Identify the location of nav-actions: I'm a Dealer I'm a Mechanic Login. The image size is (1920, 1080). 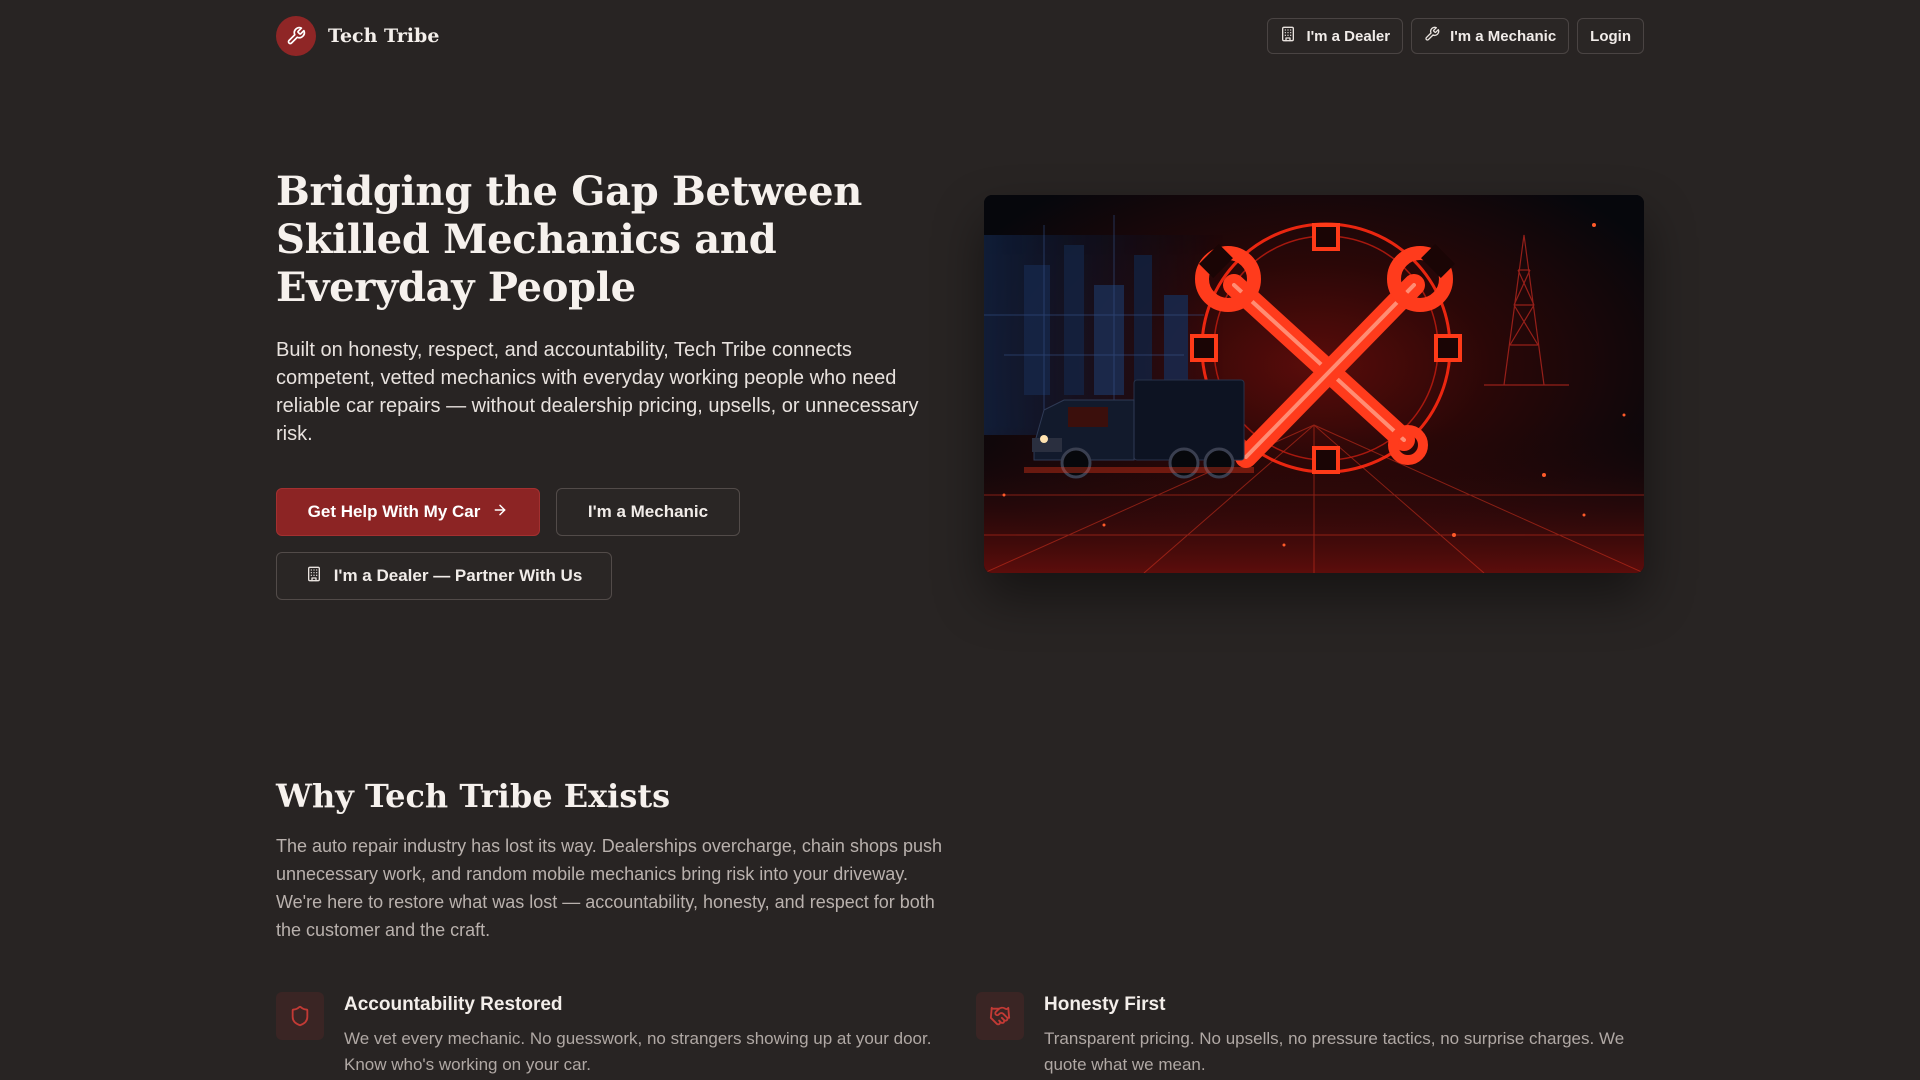
(1455, 36).